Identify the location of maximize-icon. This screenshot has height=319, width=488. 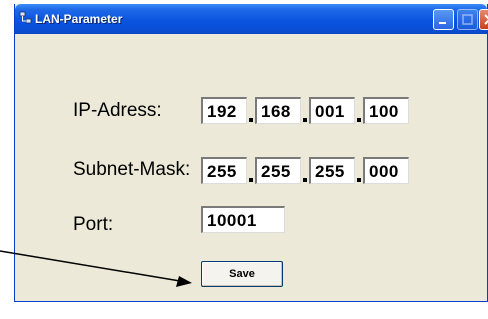
(467, 19).